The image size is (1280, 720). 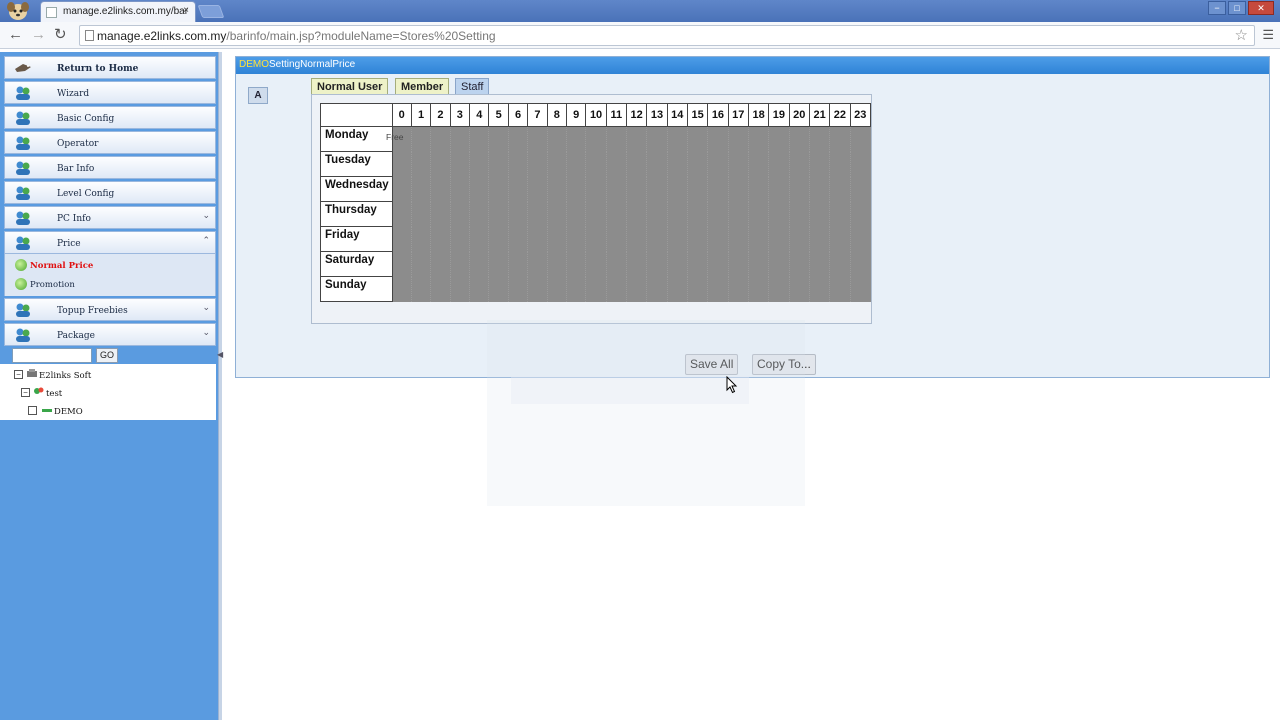 I want to click on sidebar-item-topup-freebies: Topup Freebies ⌄, so click(x=110, y=309).